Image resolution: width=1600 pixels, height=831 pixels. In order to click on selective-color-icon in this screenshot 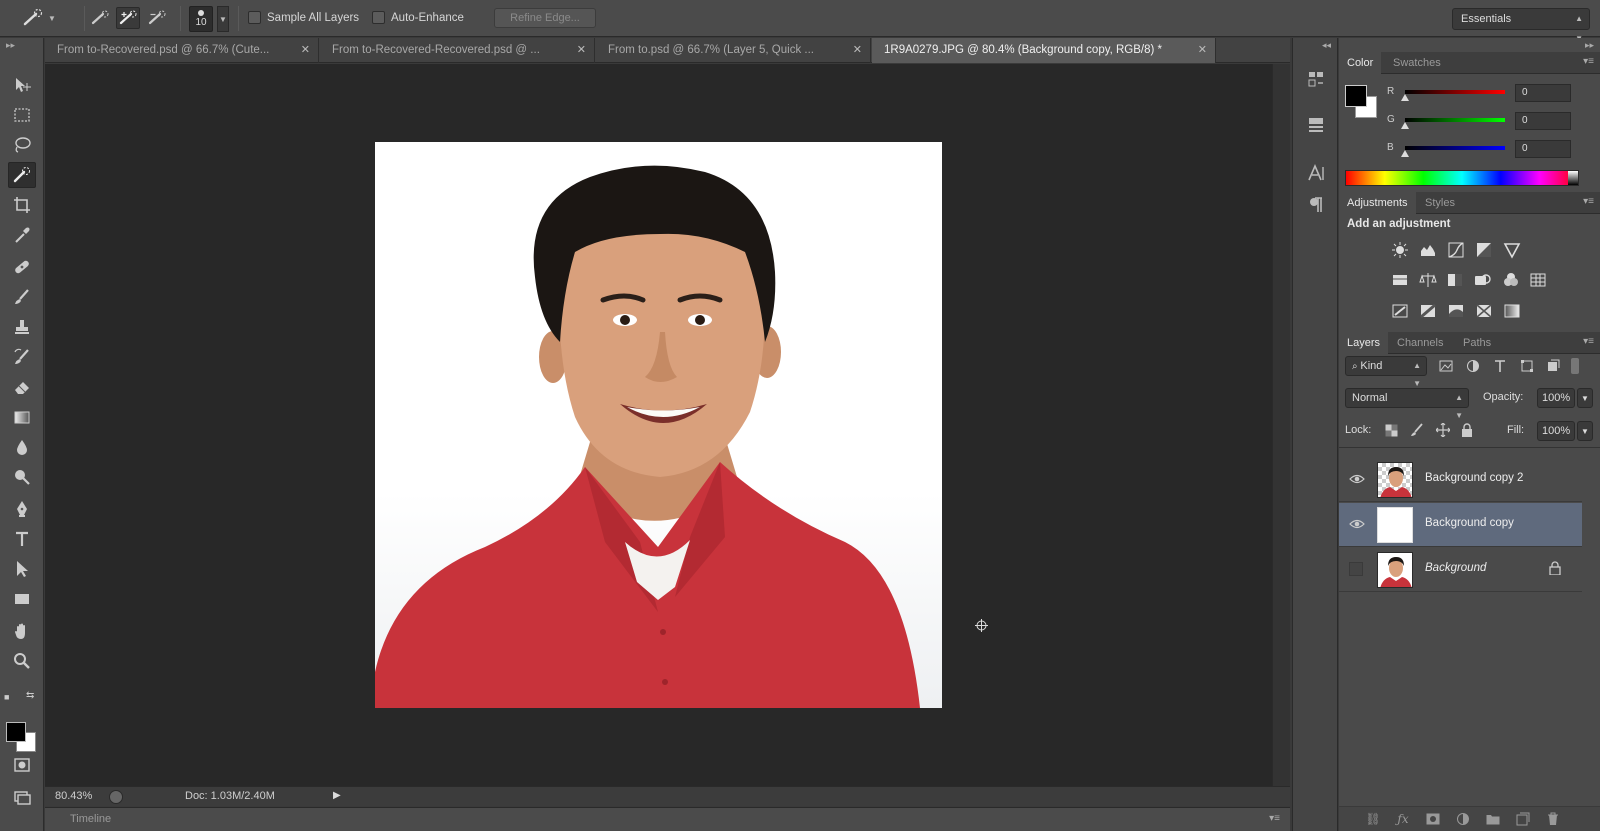, I will do `click(1484, 311)`.